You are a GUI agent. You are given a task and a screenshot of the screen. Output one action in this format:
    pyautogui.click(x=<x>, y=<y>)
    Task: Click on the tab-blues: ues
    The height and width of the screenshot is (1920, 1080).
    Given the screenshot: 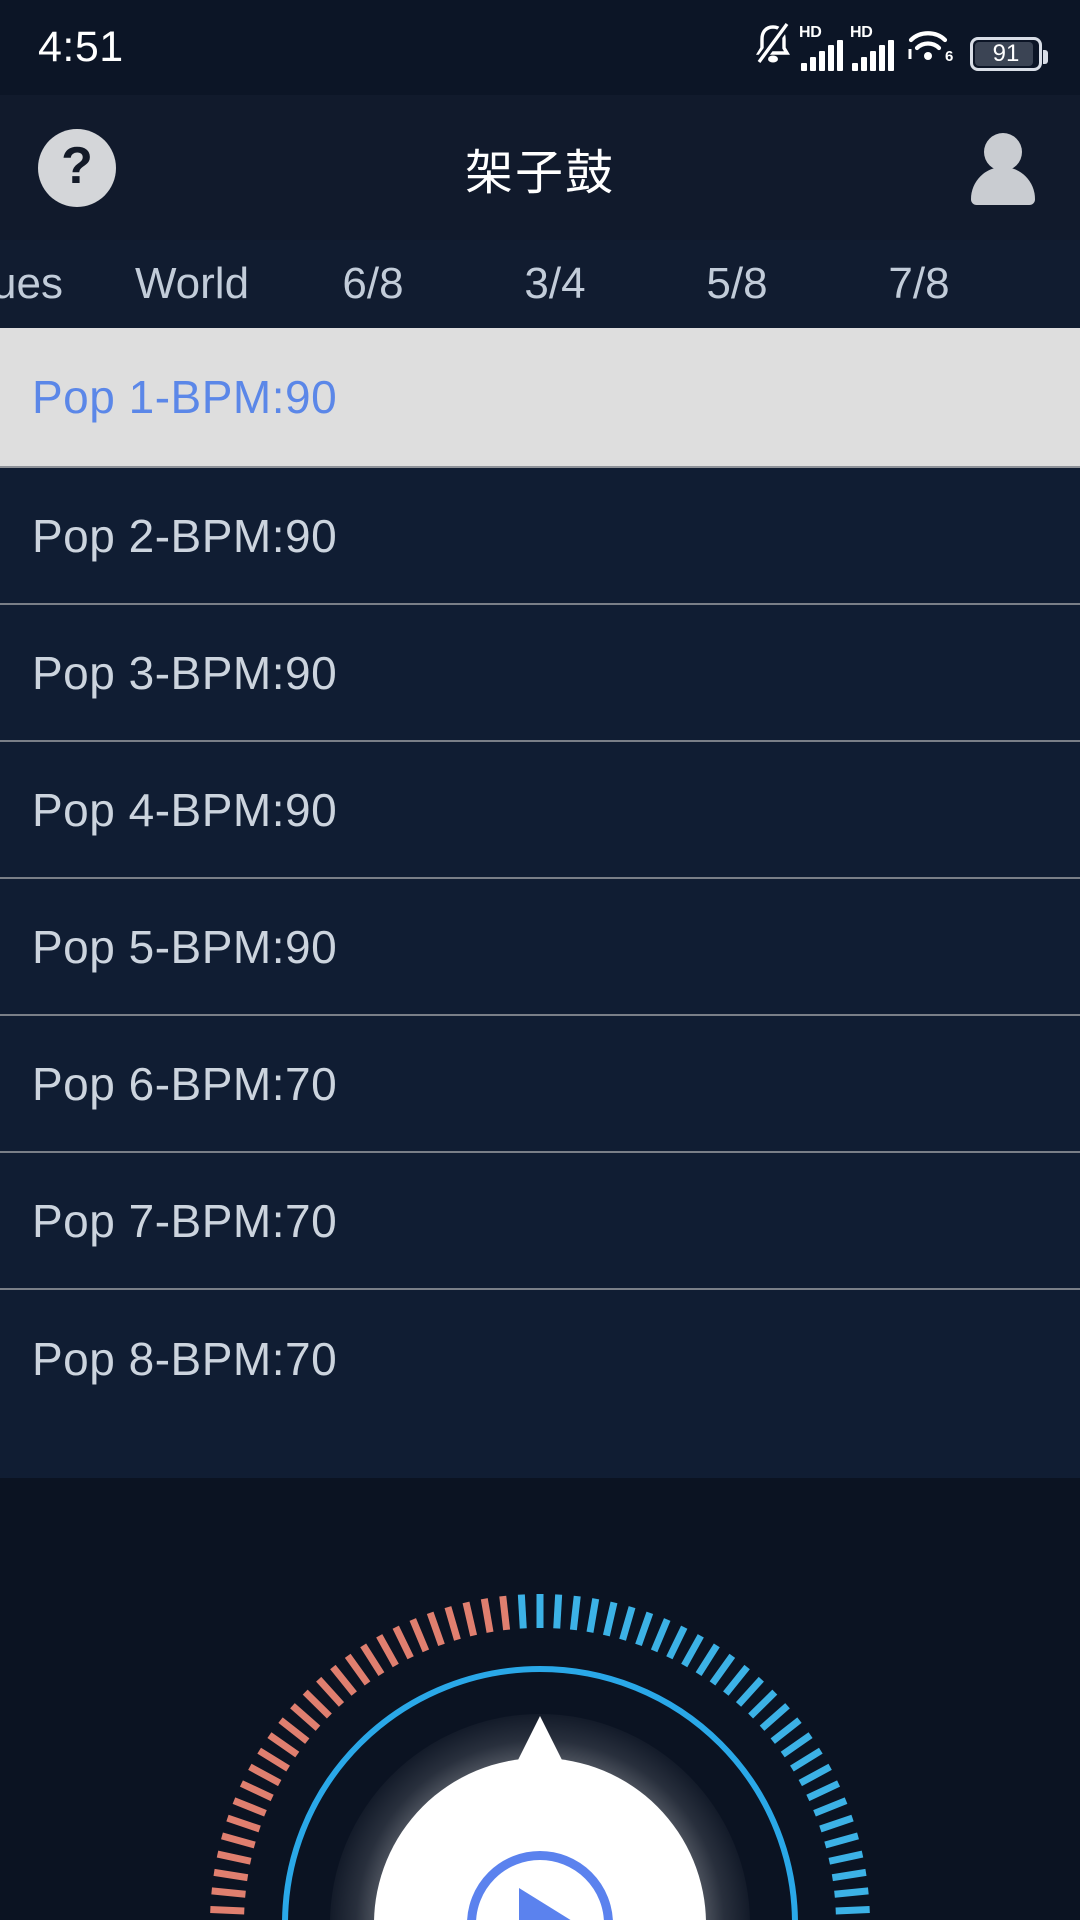 What is the action you would take?
    pyautogui.click(x=51, y=284)
    